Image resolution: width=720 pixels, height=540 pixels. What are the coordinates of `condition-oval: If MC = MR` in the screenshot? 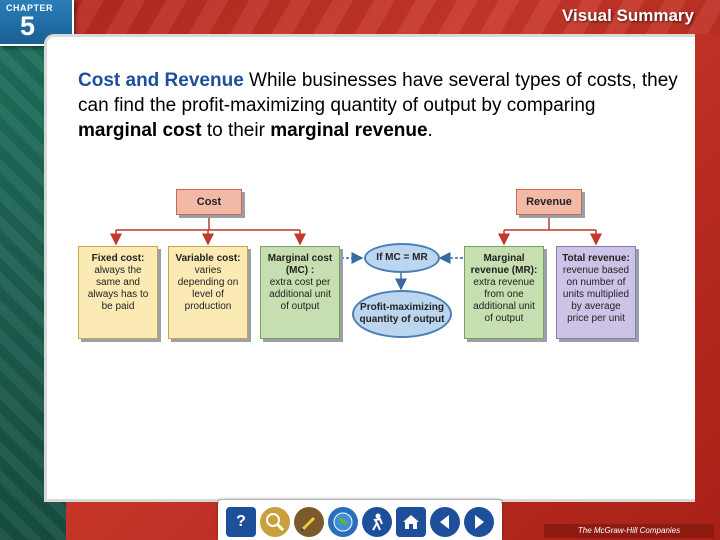 It's located at (402, 258).